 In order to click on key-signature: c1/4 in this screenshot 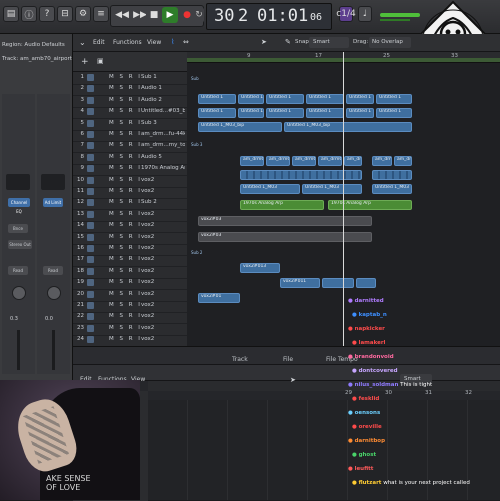, I will do `click(346, 14)`.